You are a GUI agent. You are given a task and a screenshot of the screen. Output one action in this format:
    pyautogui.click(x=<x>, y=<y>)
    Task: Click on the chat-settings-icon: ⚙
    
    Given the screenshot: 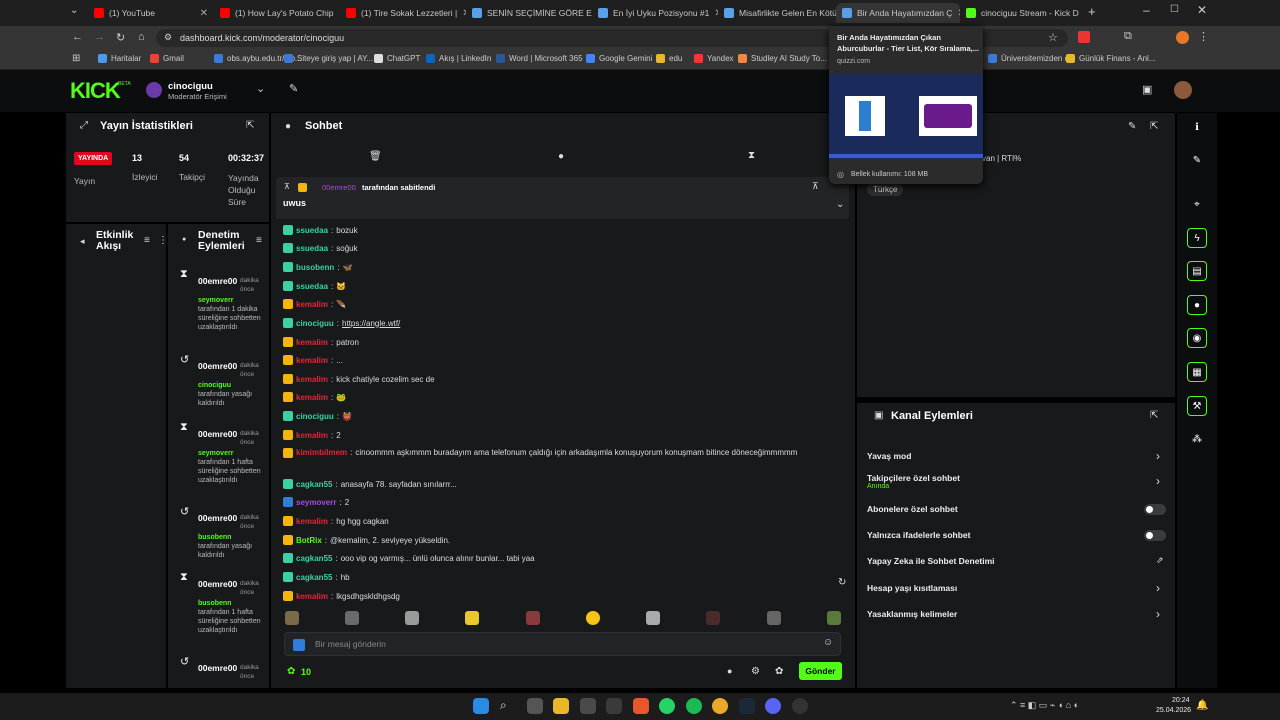 What is the action you would take?
    pyautogui.click(x=755, y=671)
    